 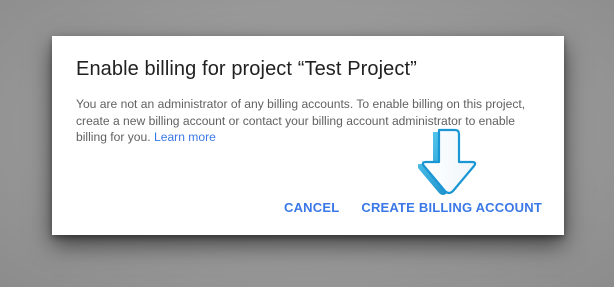 I want to click on create-billing-account-button: CREATE BILLING ACCOUNT, so click(x=451, y=207).